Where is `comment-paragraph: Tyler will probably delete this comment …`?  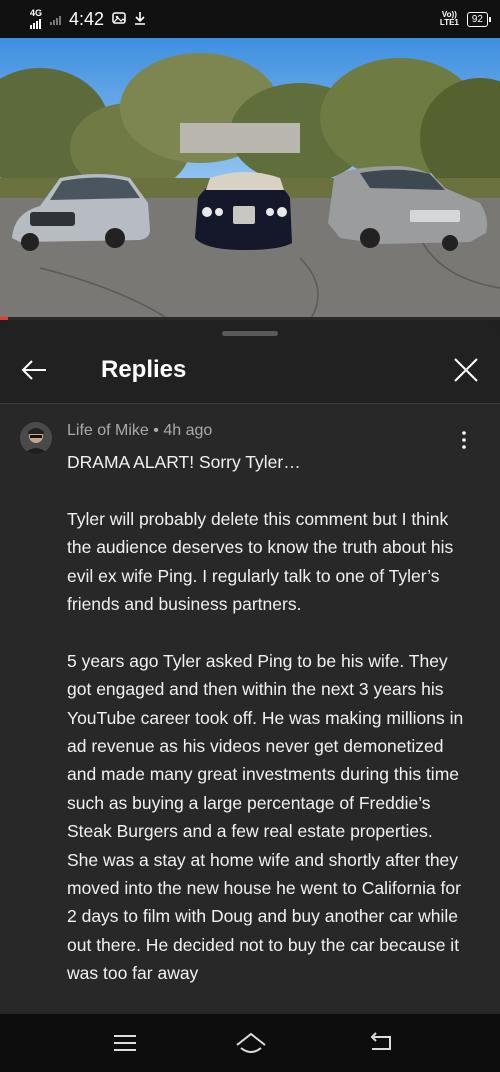 comment-paragraph: Tyler will probably delete this comment … is located at coordinates (260, 561).